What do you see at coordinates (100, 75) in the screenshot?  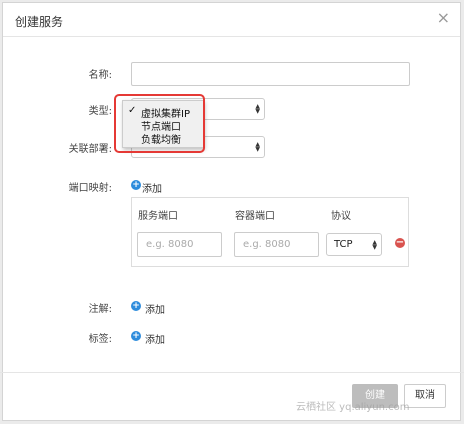 I see `name-label: 名称:` at bounding box center [100, 75].